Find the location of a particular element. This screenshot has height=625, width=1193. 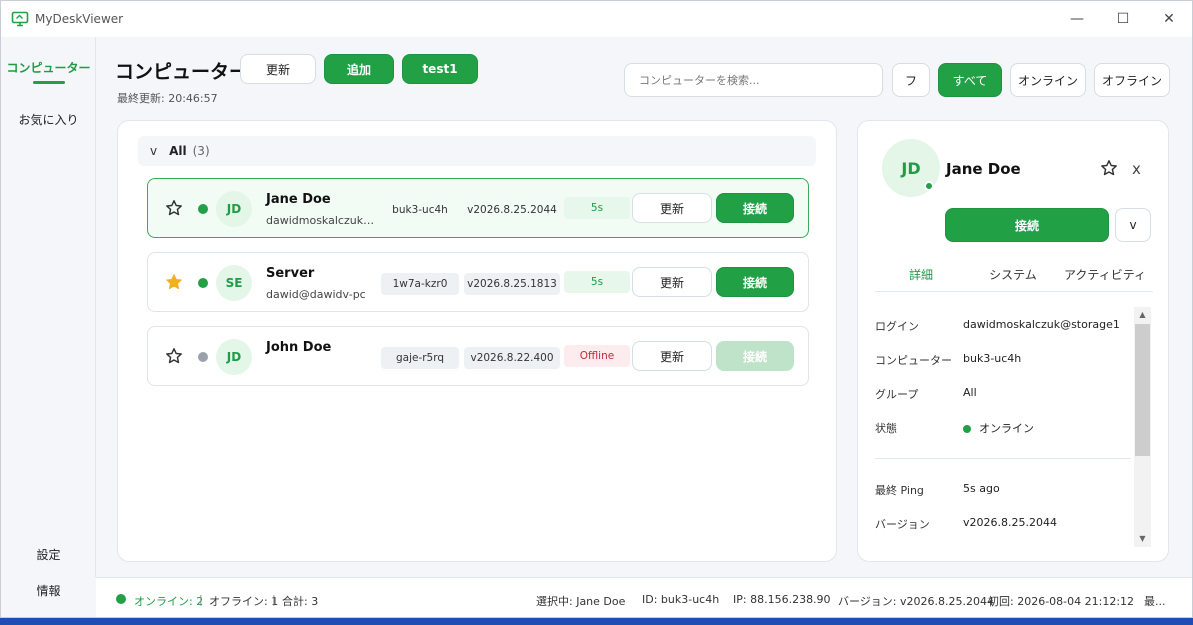

computer-id: buk3-uc4h is located at coordinates (420, 210).